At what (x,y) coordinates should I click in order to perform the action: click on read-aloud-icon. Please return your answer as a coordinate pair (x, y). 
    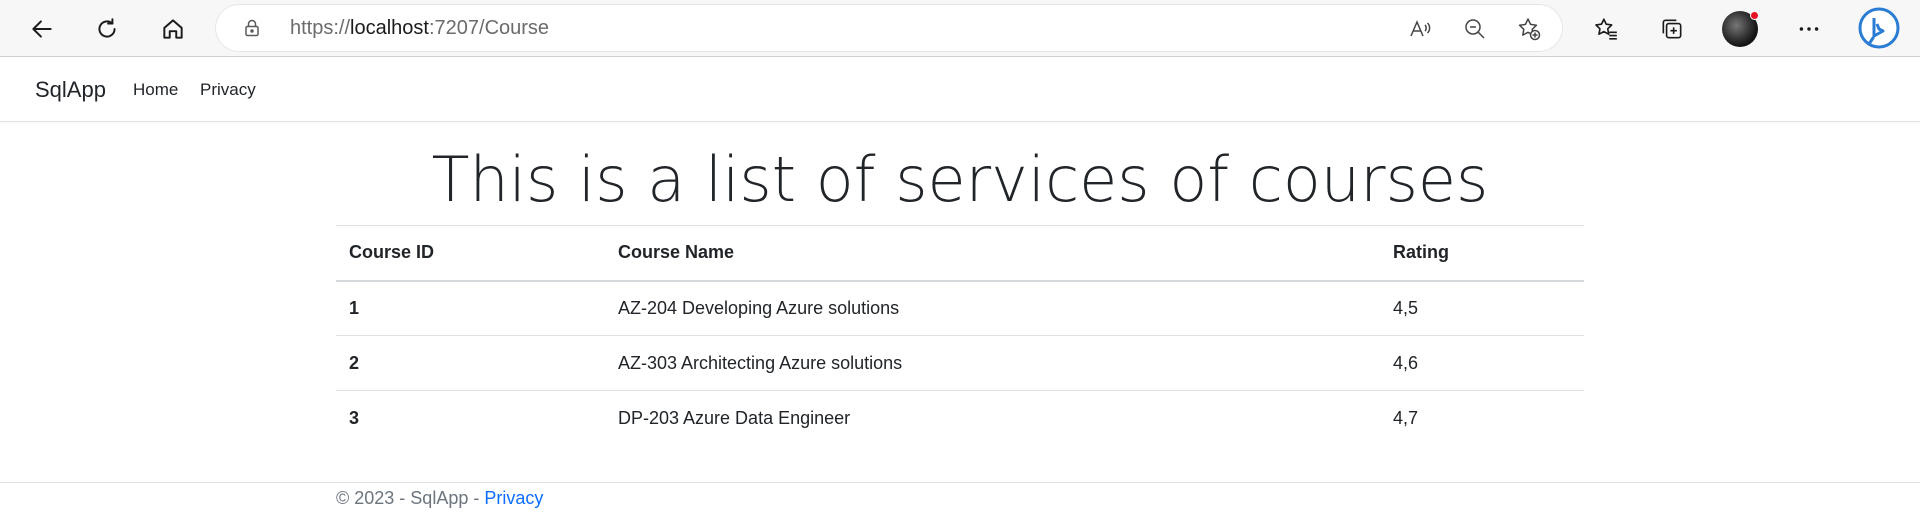
    Looking at the image, I should click on (1420, 29).